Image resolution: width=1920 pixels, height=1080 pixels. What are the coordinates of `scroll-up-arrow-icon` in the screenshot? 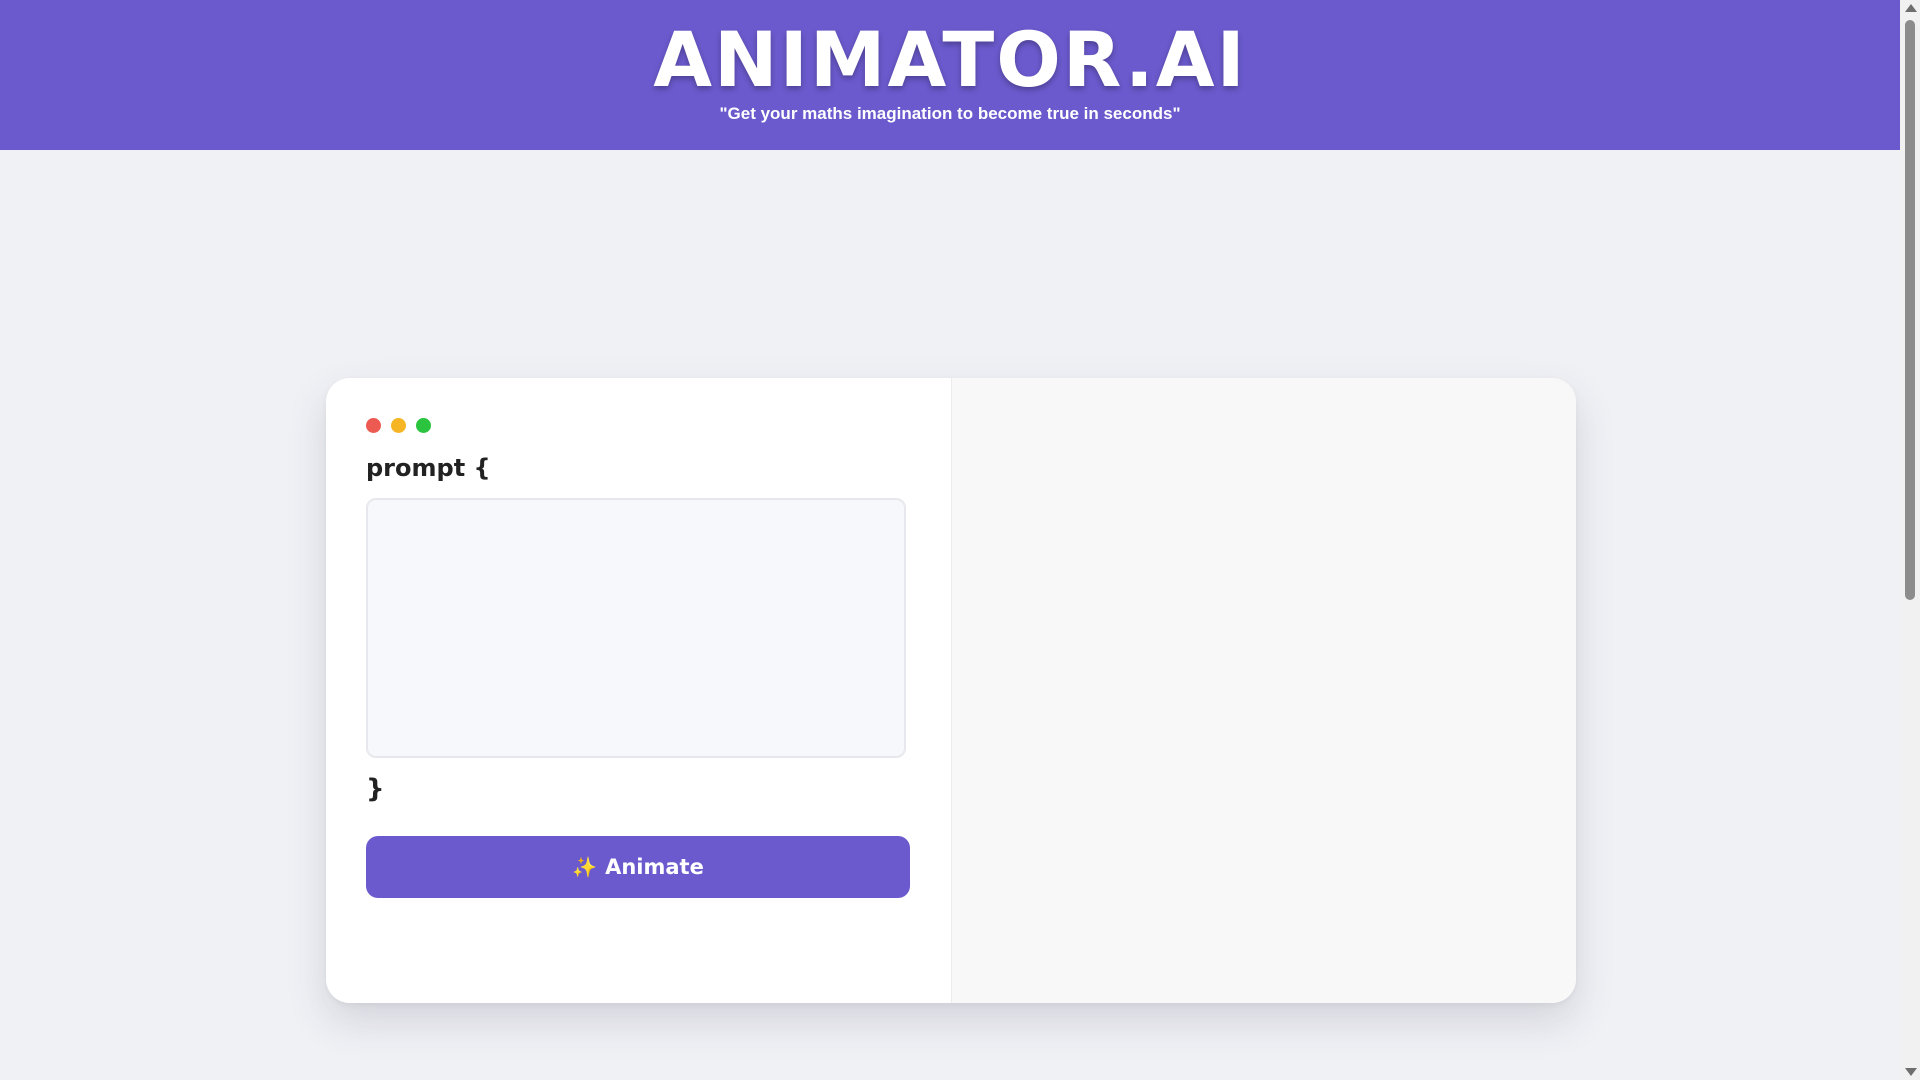 It's located at (1911, 8).